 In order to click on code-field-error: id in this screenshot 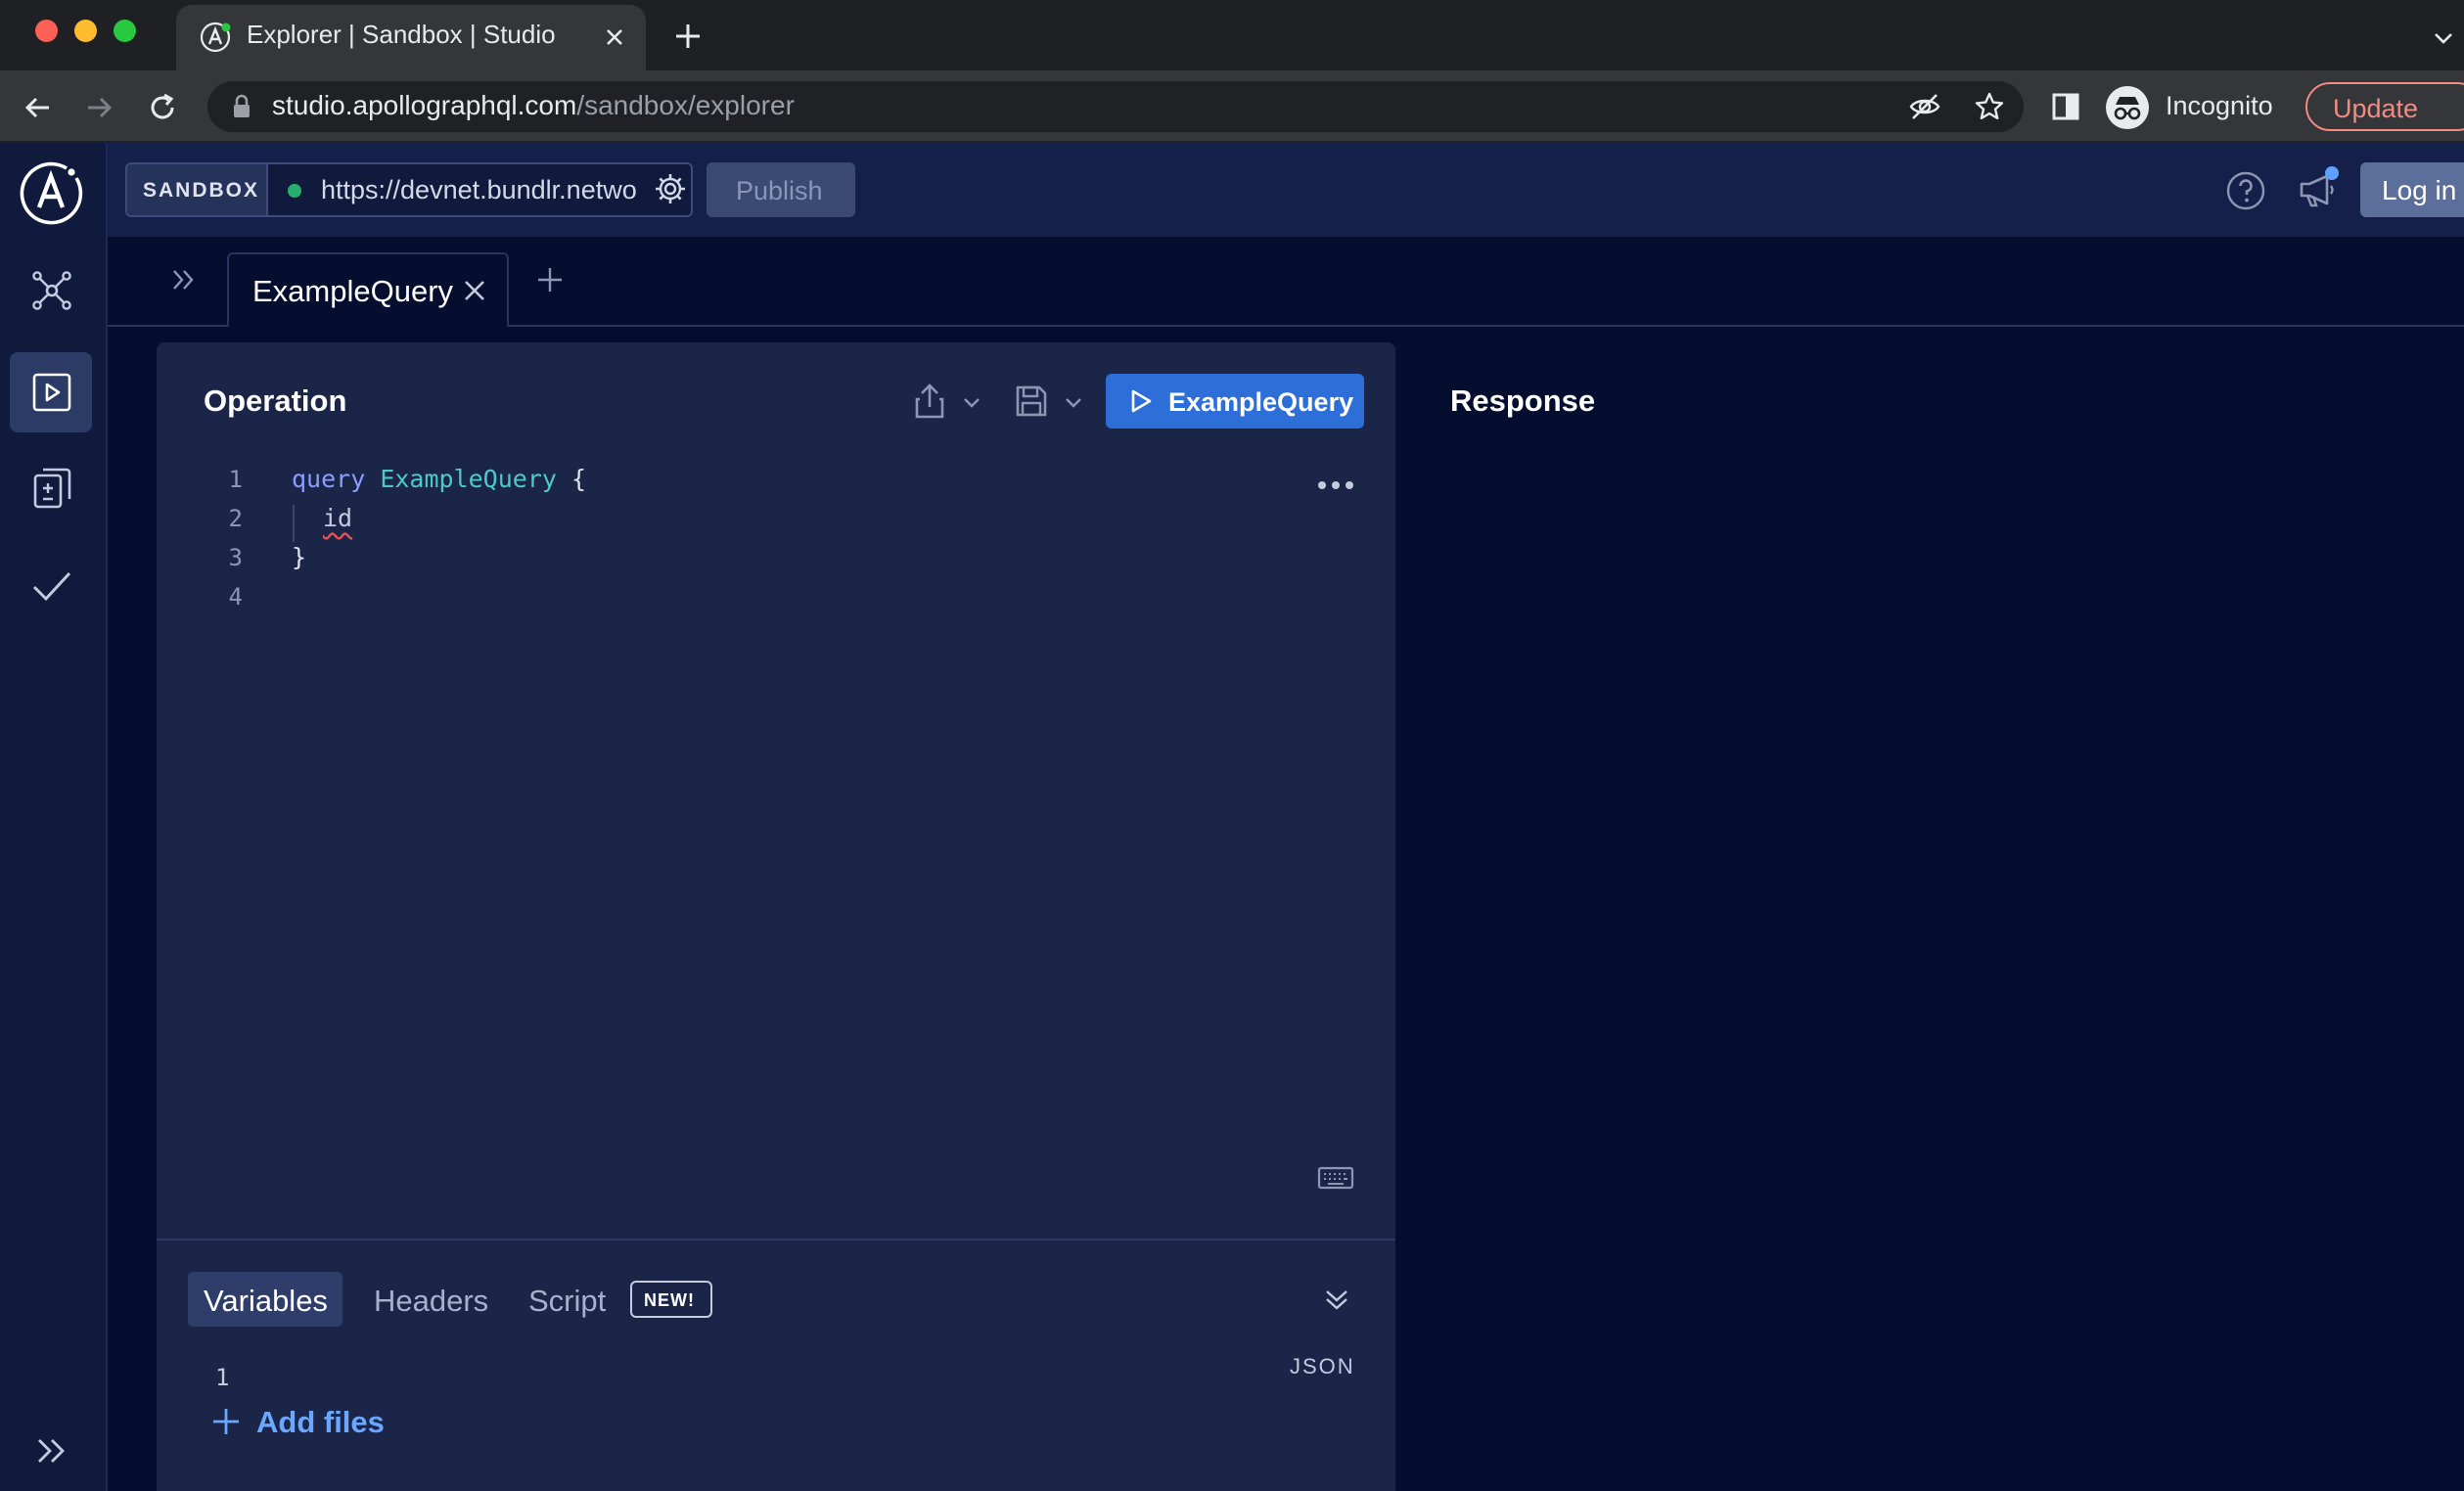, I will do `click(338, 518)`.